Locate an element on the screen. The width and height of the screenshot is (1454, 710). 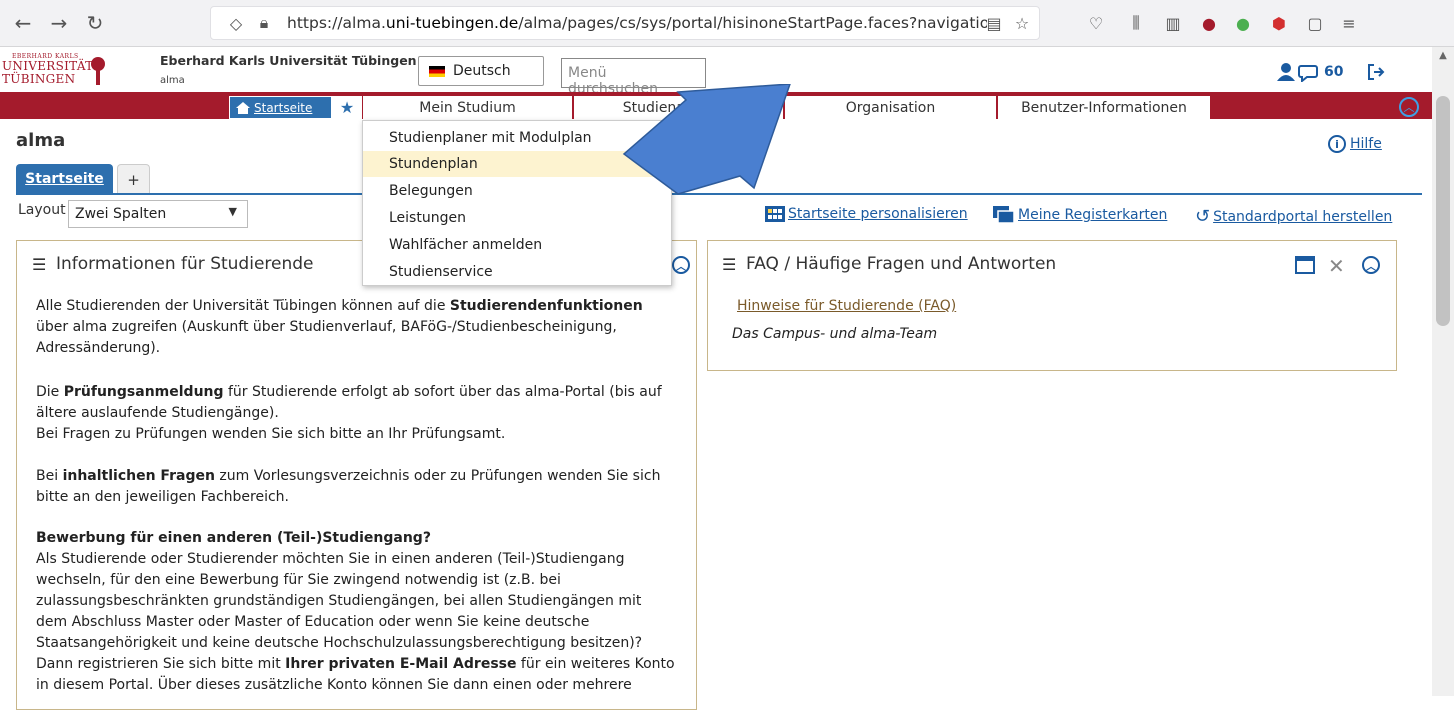
user-icon is located at coordinates (1286, 72).